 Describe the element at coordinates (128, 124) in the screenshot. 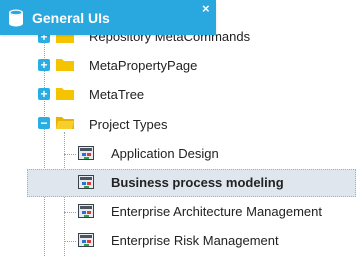

I see `tree-node-label: Project Types` at that location.